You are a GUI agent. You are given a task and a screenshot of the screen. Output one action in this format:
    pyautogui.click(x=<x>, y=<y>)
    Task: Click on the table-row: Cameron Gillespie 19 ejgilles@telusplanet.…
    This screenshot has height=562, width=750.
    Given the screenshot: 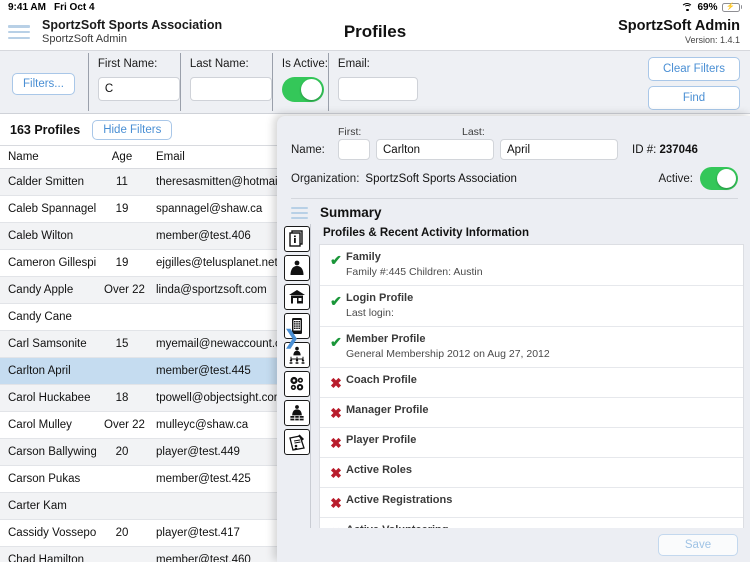 What is the action you would take?
    pyautogui.click(x=145, y=263)
    